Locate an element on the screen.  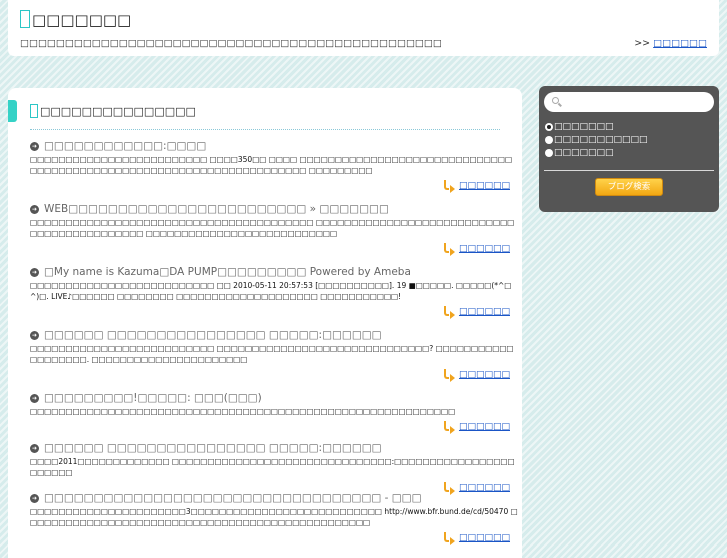
header-link-prefix: >> is located at coordinates (642, 43).